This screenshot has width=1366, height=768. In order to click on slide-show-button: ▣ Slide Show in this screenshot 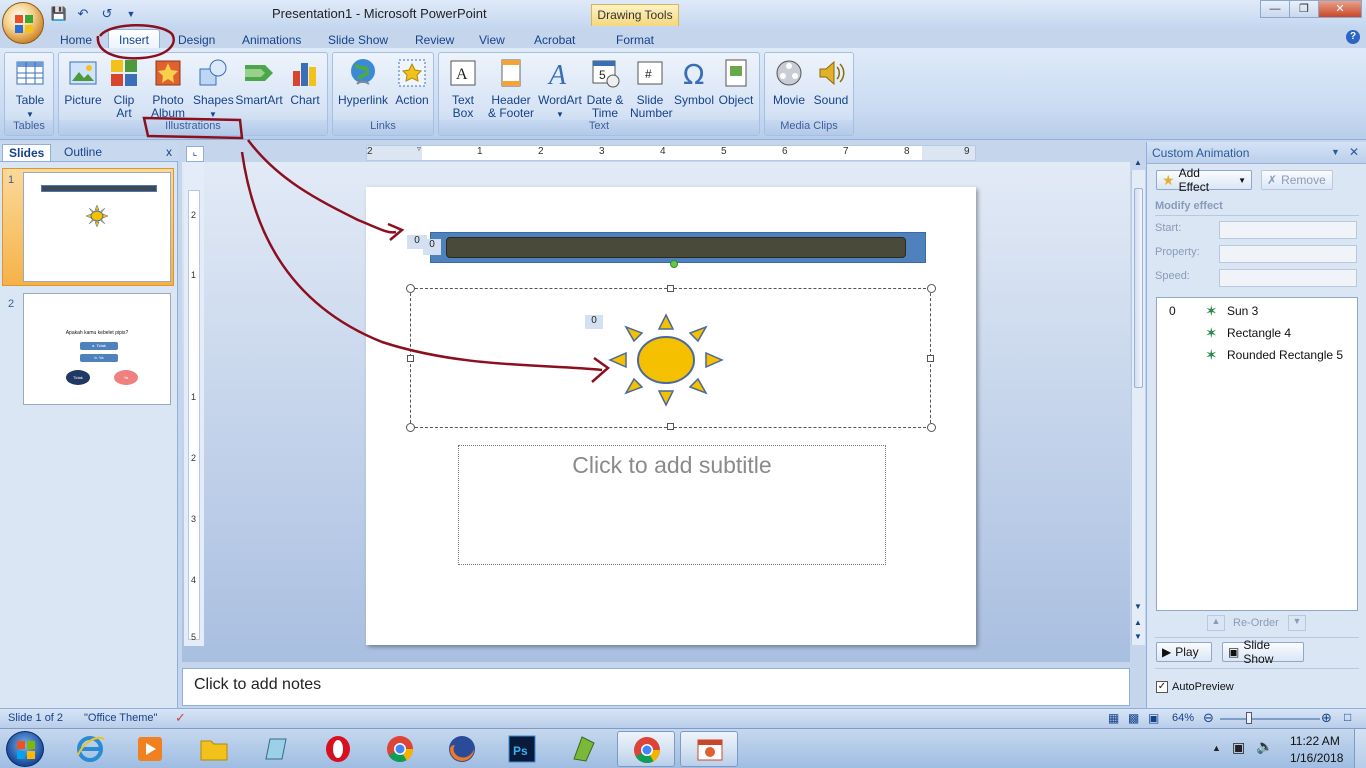, I will do `click(1263, 652)`.